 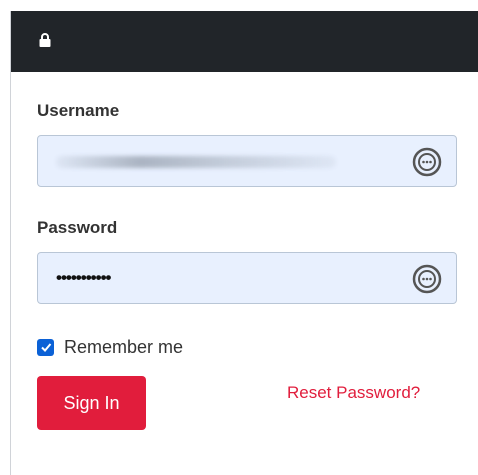 What do you see at coordinates (91, 403) in the screenshot?
I see `sign-in-button: Sign In` at bounding box center [91, 403].